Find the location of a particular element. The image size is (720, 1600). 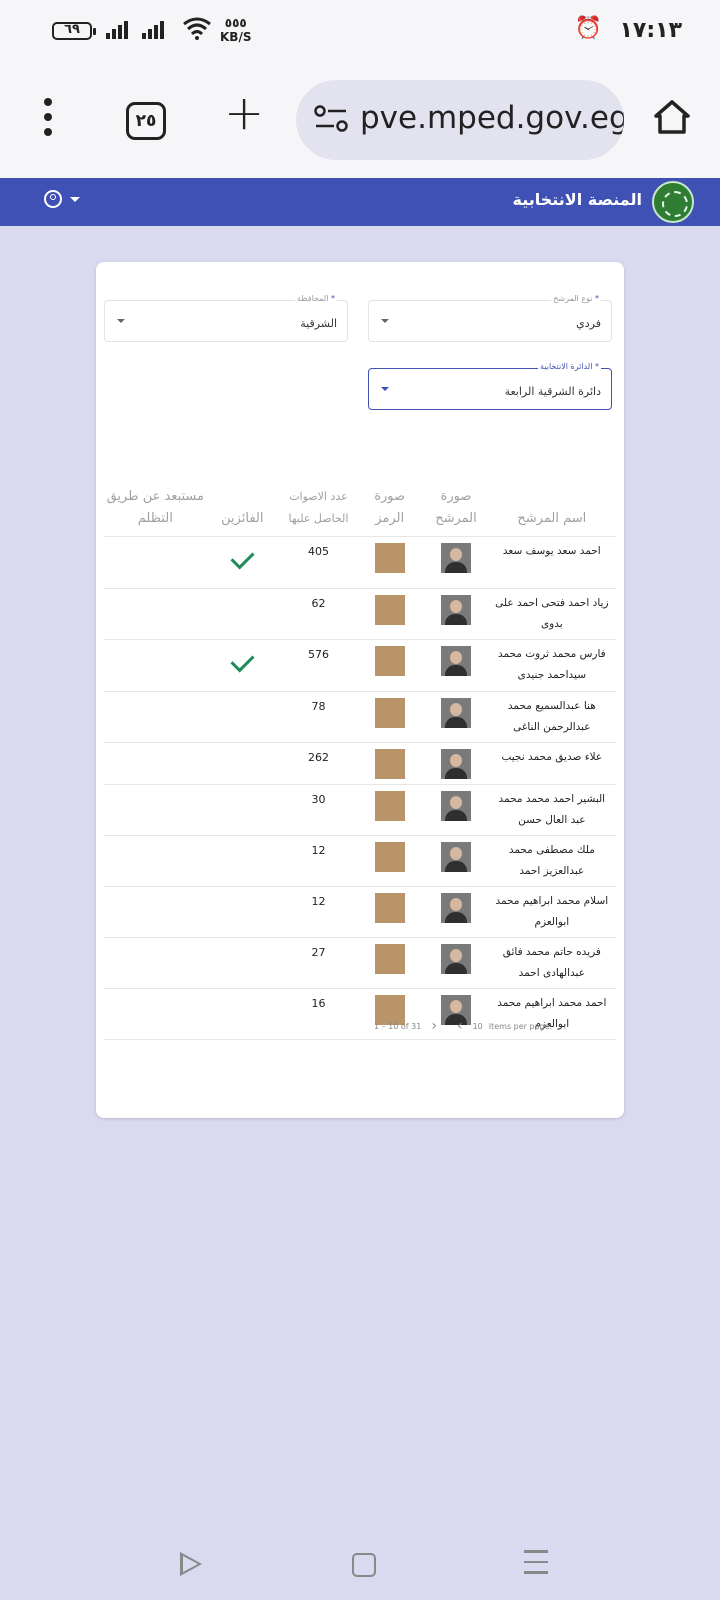

app-header: المنصة الانتخابية is located at coordinates (360, 202).